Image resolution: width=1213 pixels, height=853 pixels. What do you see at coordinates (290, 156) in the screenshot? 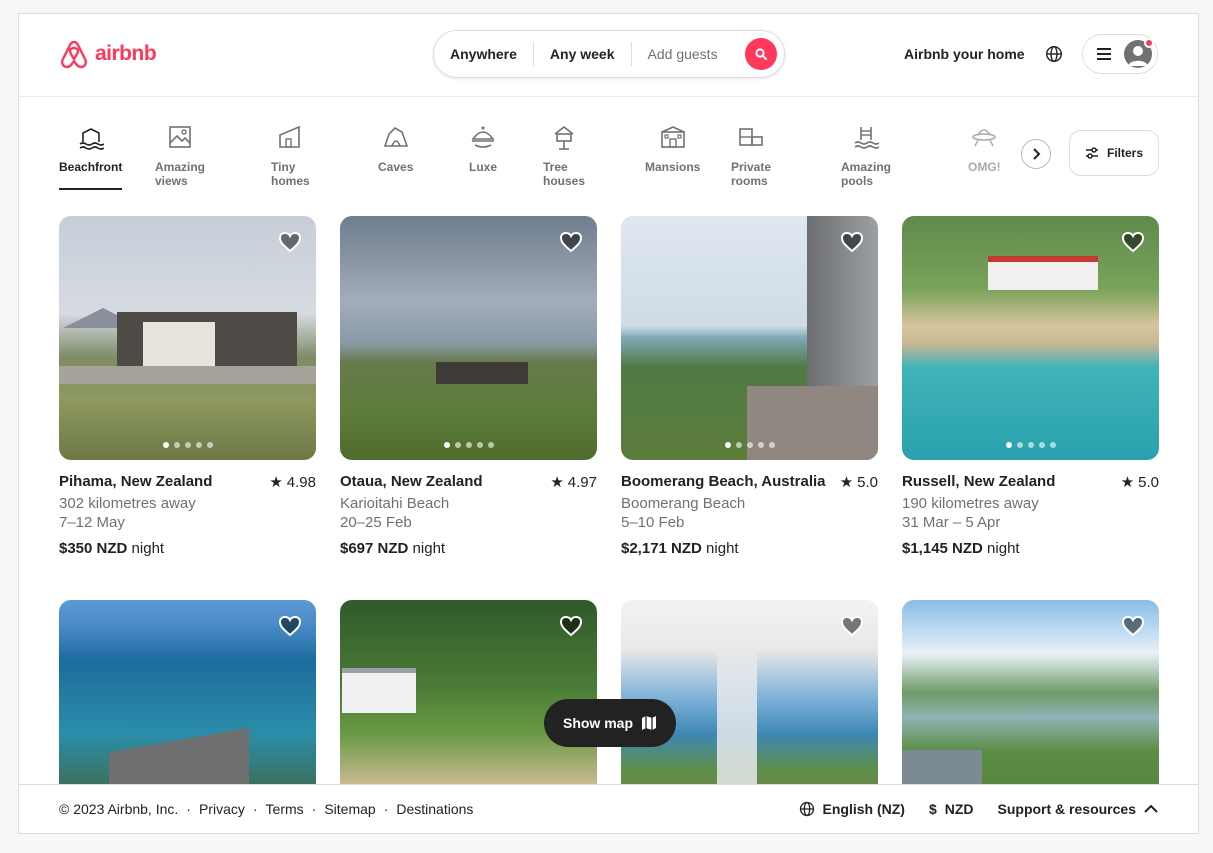
I see `category-tiny-homes: Tiny homes` at bounding box center [290, 156].